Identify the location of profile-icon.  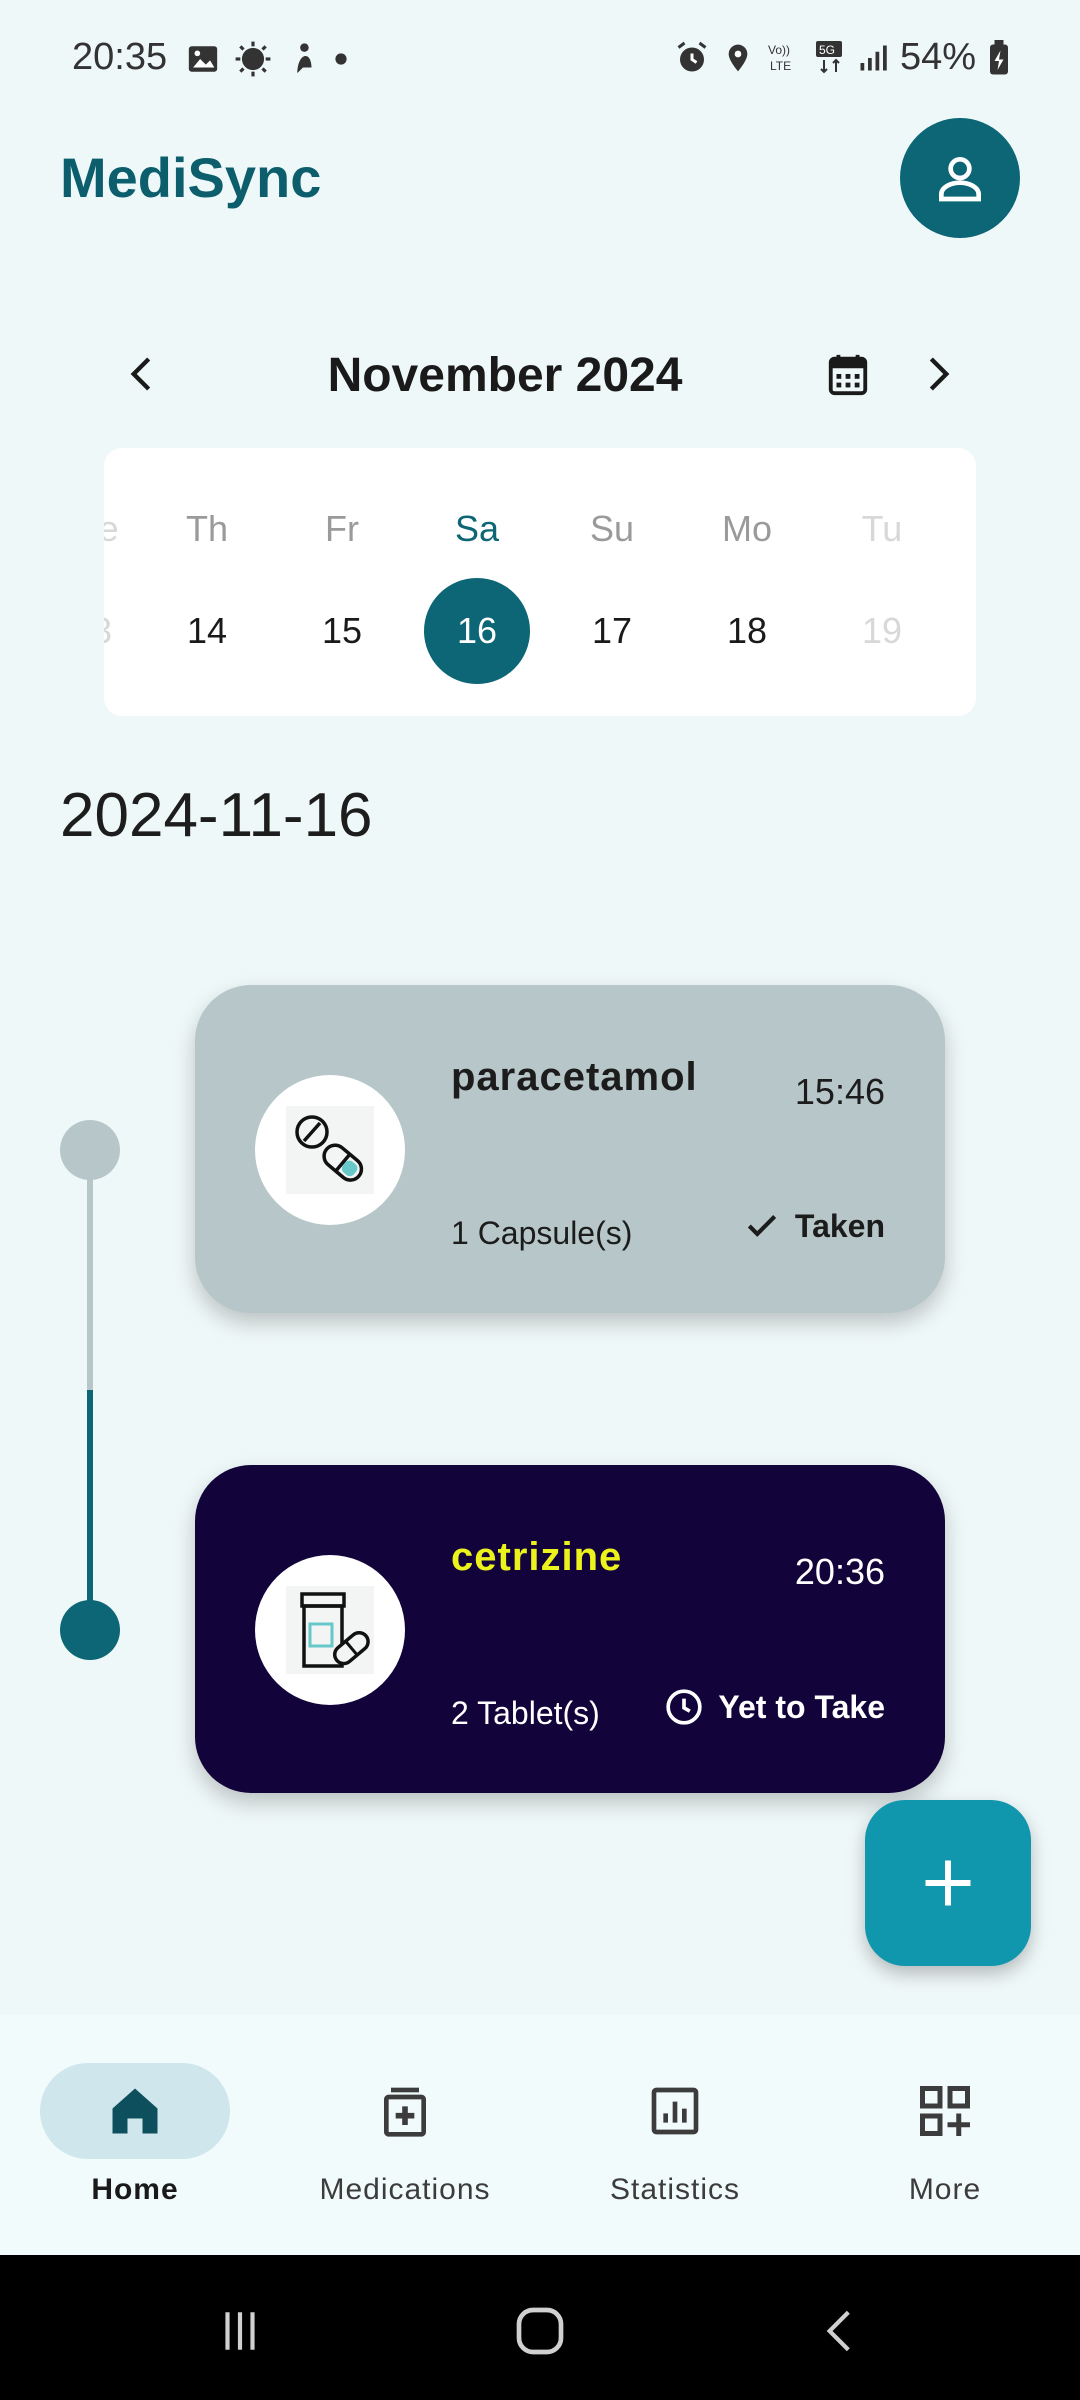
(960, 179).